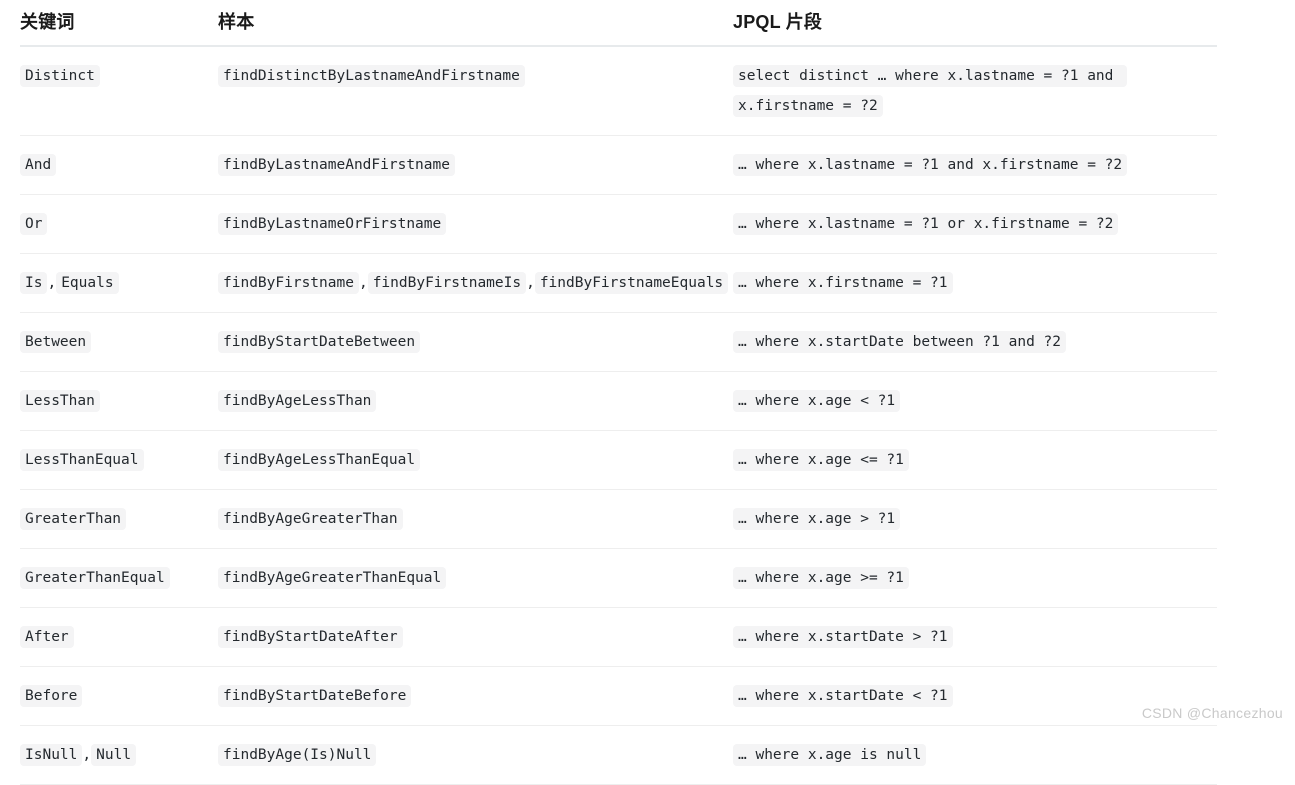 The width and height of the screenshot is (1295, 785). I want to click on code-chip: LessThan, so click(60, 401).